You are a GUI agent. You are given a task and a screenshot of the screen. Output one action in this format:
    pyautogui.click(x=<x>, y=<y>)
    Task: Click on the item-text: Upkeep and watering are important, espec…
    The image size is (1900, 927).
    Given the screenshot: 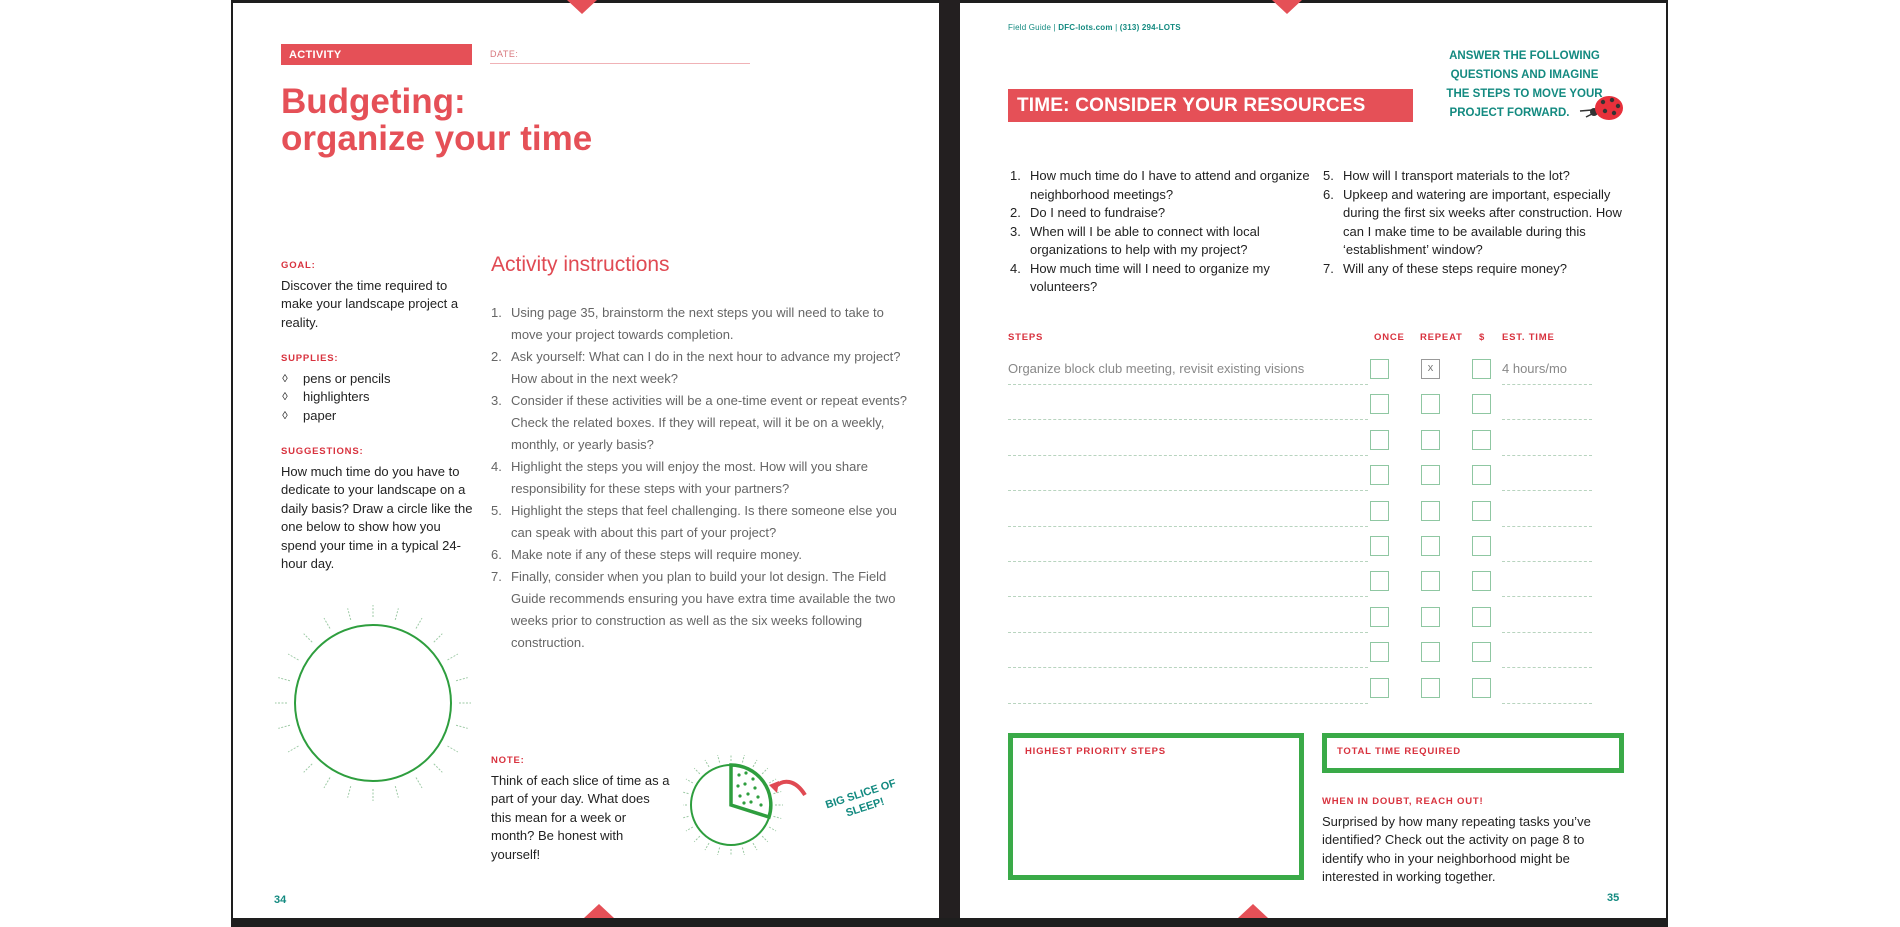 What is the action you would take?
    pyautogui.click(x=1482, y=222)
    